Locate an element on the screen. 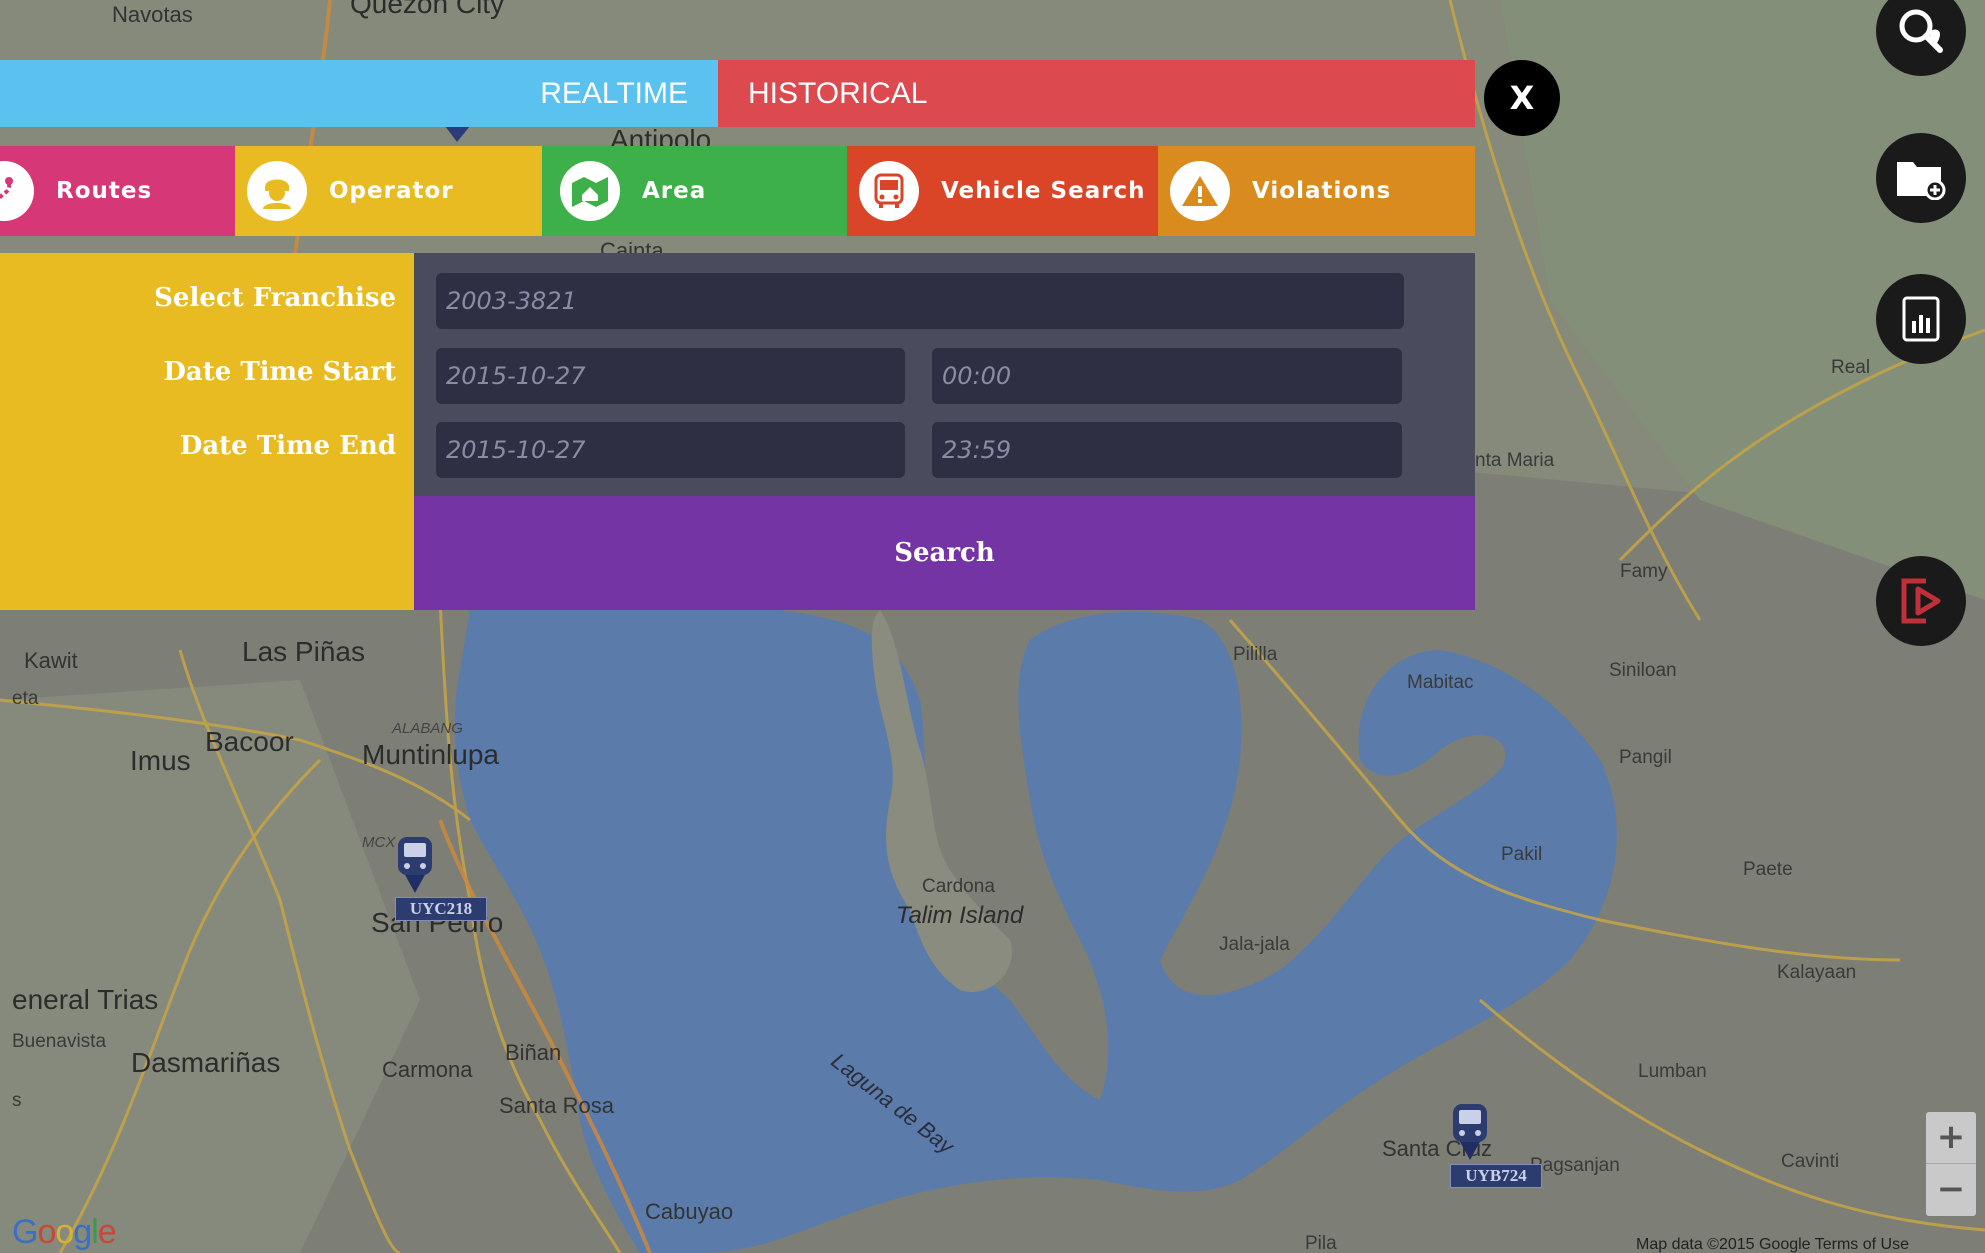  end-label: Date Time End is located at coordinates (287, 446).